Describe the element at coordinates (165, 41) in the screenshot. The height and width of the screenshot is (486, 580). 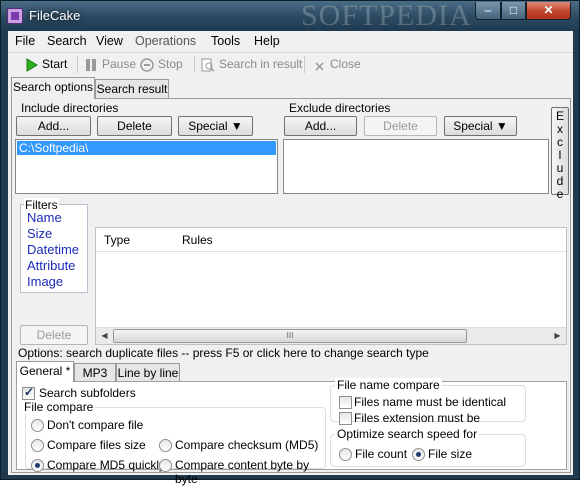
I see `menu-operations: Operations` at that location.